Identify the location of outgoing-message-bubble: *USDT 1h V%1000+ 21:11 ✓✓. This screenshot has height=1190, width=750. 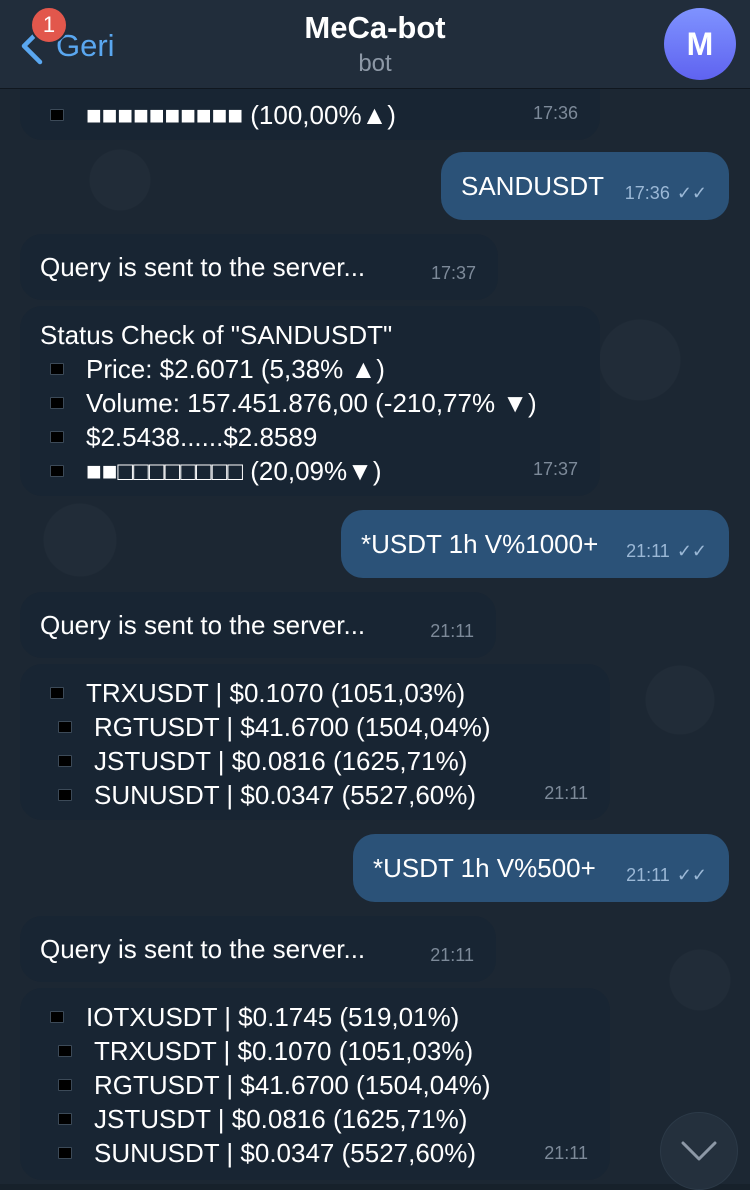
(535, 544).